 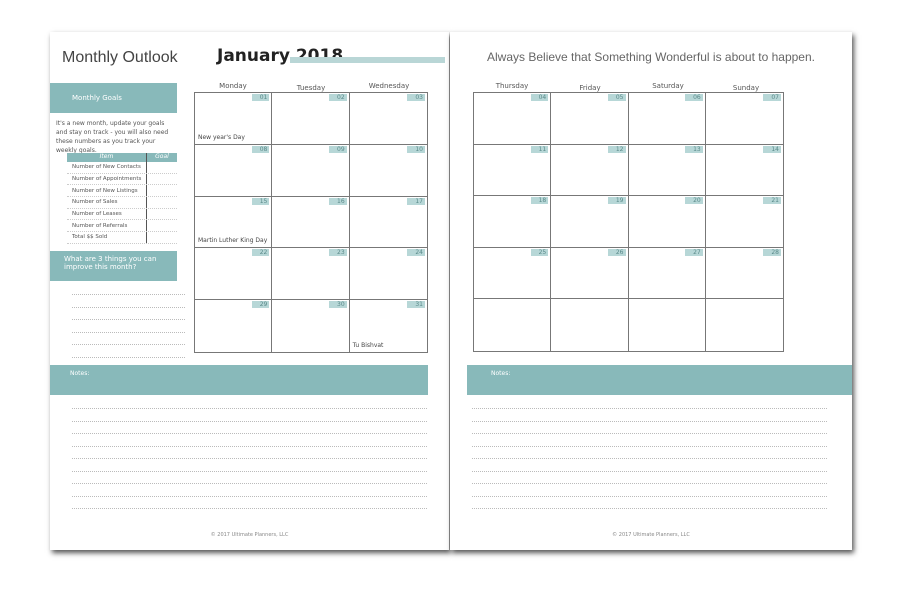 I want to click on goal-item: Number of New Contacts, so click(x=106, y=167).